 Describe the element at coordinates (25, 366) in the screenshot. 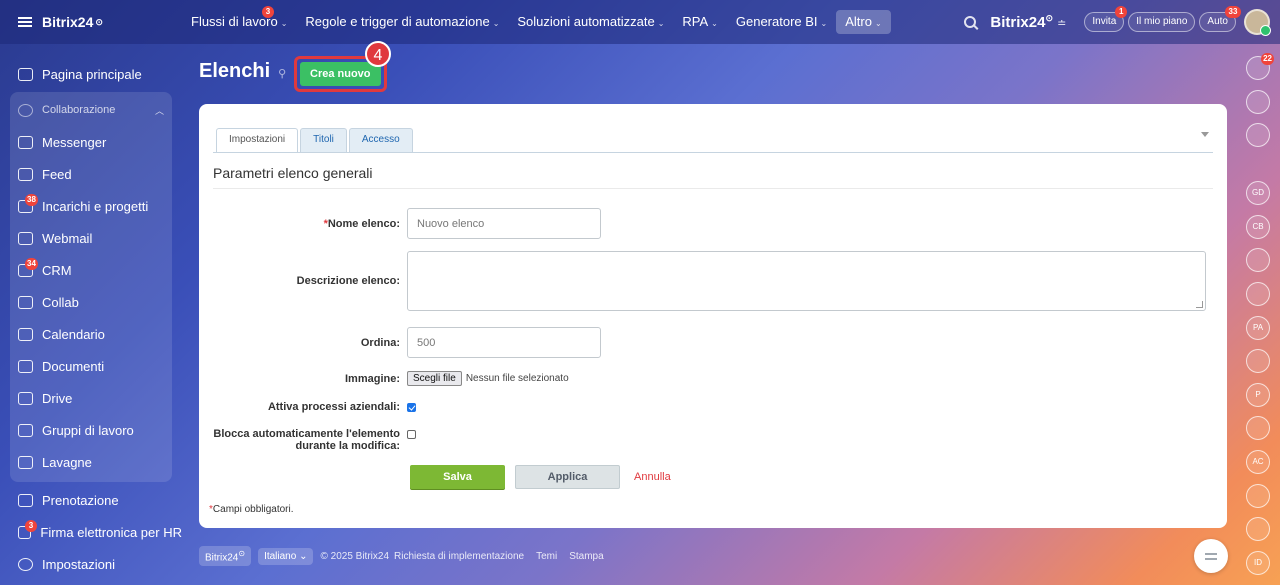

I see `documents-icon` at that location.